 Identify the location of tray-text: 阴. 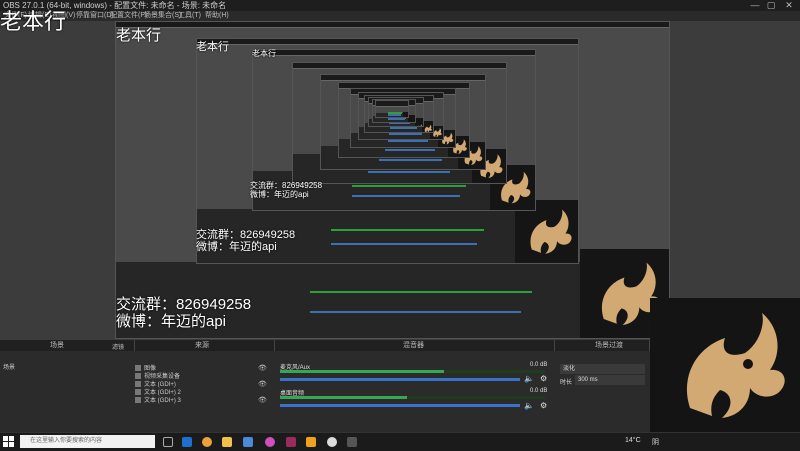
(655, 442).